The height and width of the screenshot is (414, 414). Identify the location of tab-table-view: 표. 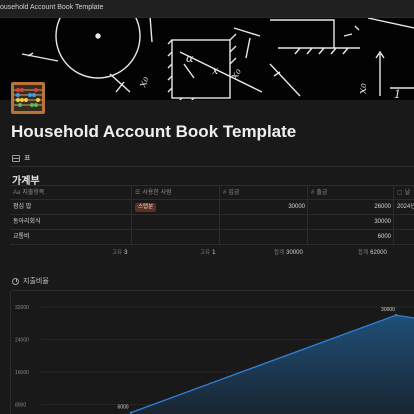
(21, 158).